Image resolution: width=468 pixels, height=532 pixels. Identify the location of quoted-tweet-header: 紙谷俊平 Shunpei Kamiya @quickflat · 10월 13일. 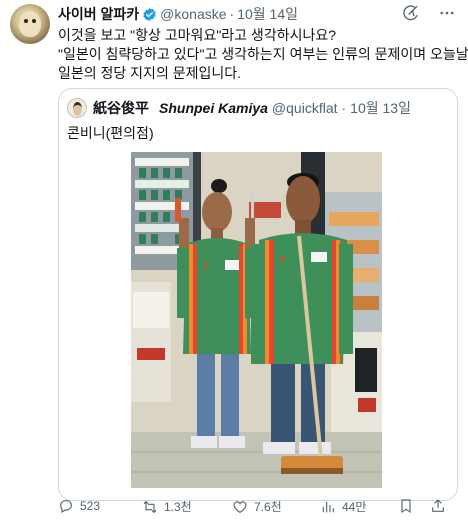
(239, 108).